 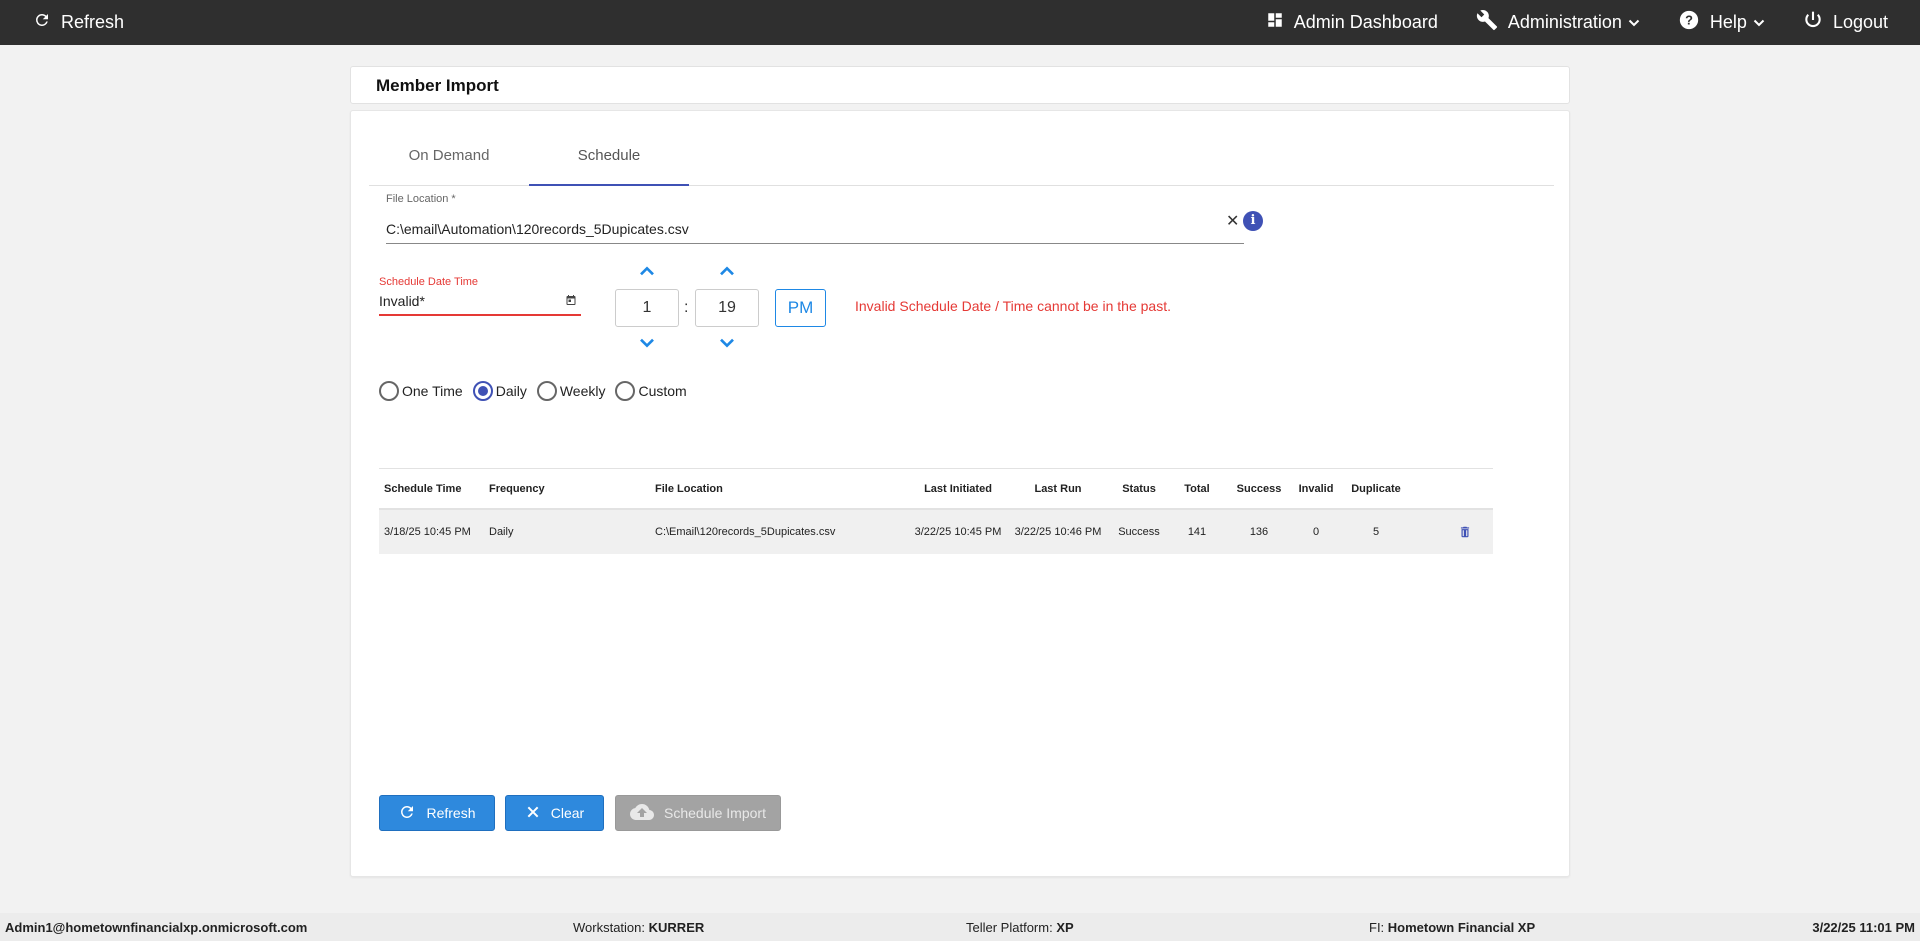 What do you see at coordinates (609, 158) in the screenshot?
I see `tab-schedule: Schedule` at bounding box center [609, 158].